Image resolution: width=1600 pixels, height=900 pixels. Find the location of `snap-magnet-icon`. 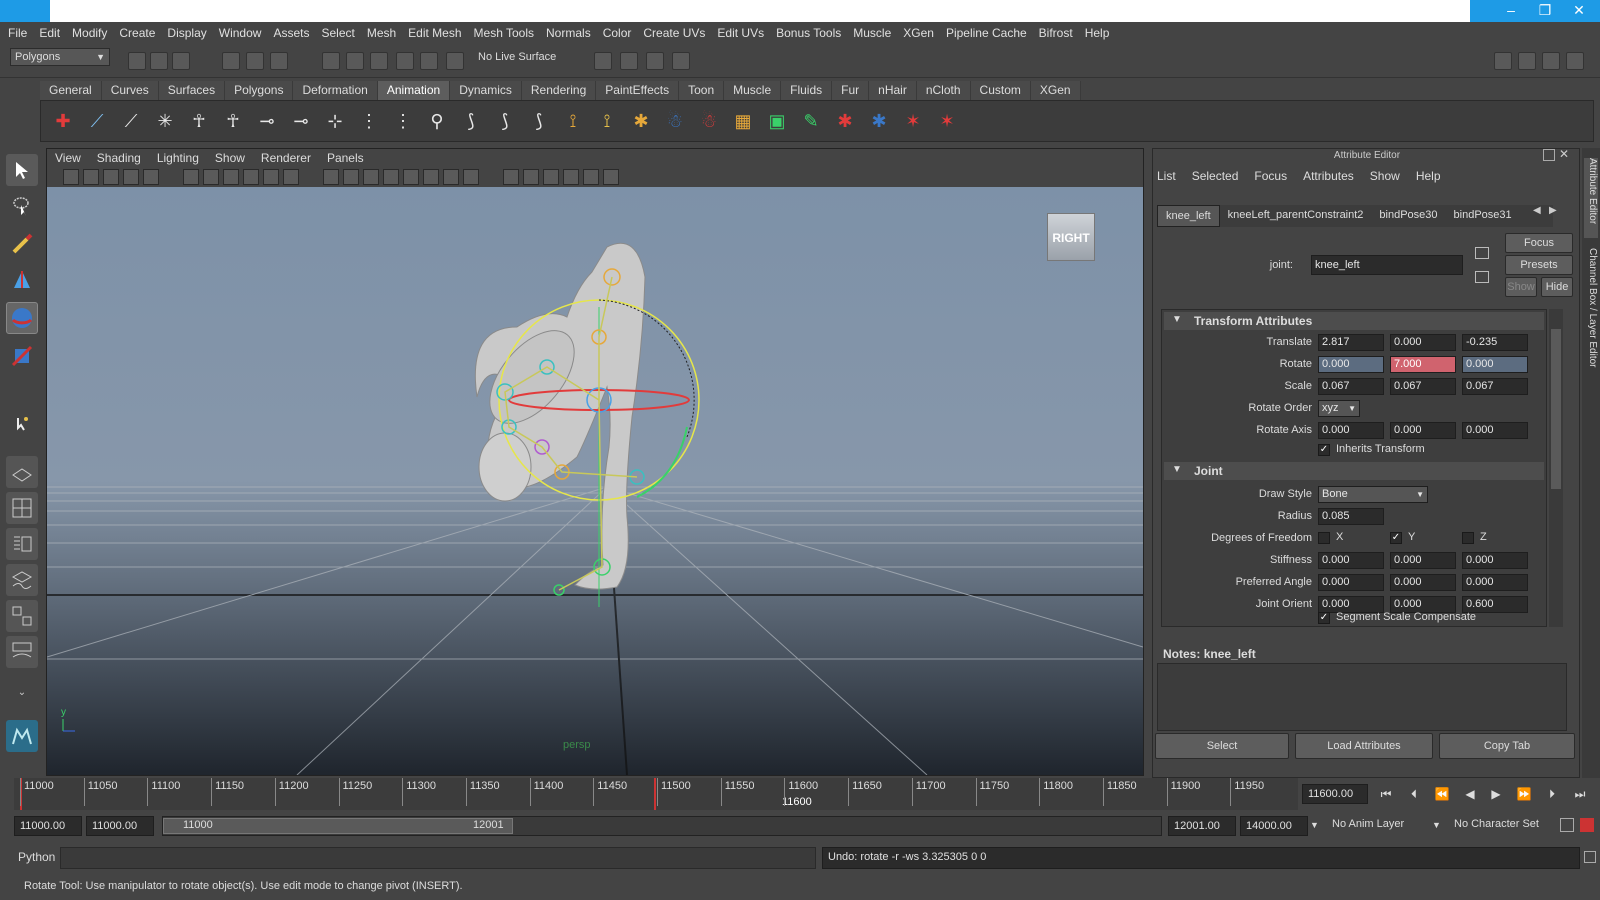

snap-magnet-icon is located at coordinates (455, 61).